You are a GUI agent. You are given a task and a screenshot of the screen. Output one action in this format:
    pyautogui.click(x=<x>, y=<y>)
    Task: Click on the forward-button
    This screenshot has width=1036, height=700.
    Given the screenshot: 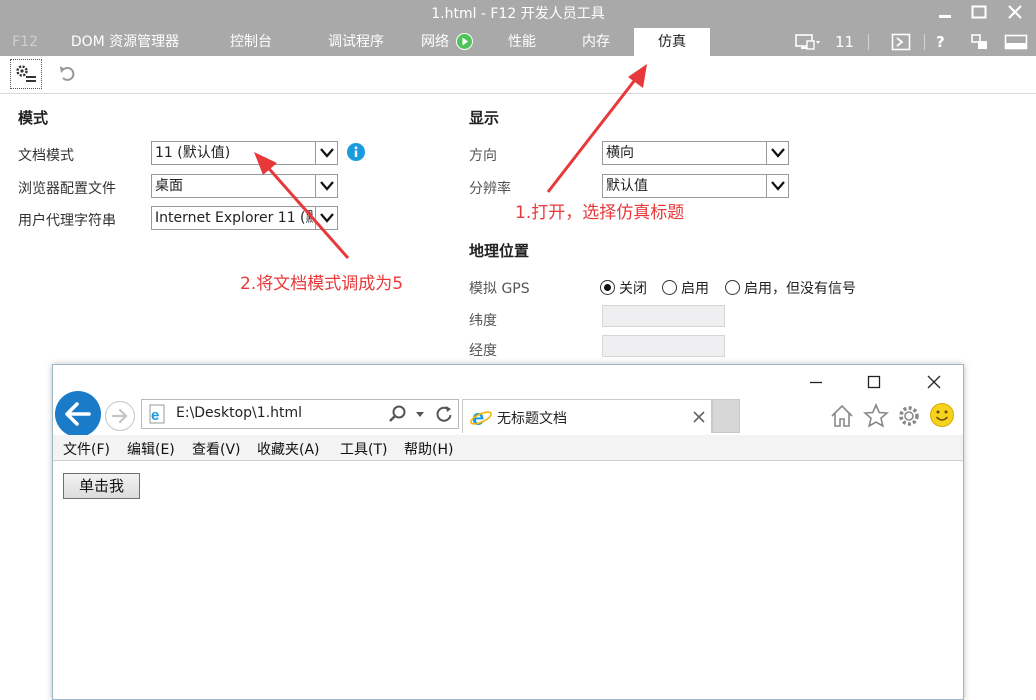 What is the action you would take?
    pyautogui.click(x=120, y=416)
    